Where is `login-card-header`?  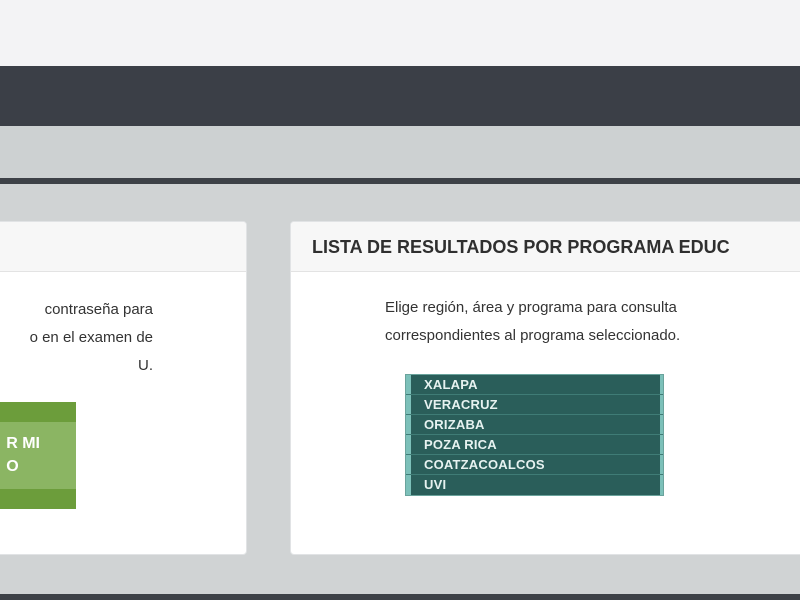 login-card-header is located at coordinates (123, 247).